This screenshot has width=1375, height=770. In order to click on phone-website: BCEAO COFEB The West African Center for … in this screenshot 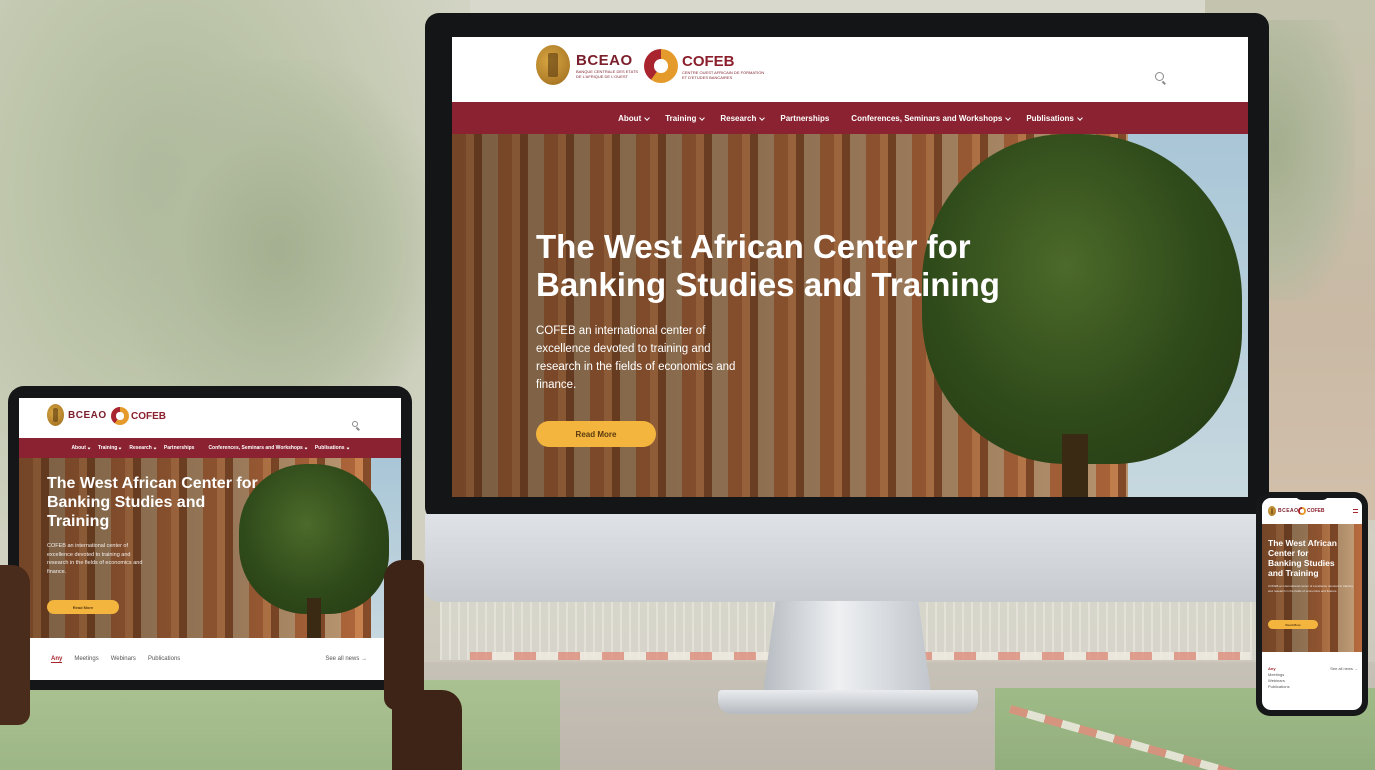, I will do `click(1312, 604)`.